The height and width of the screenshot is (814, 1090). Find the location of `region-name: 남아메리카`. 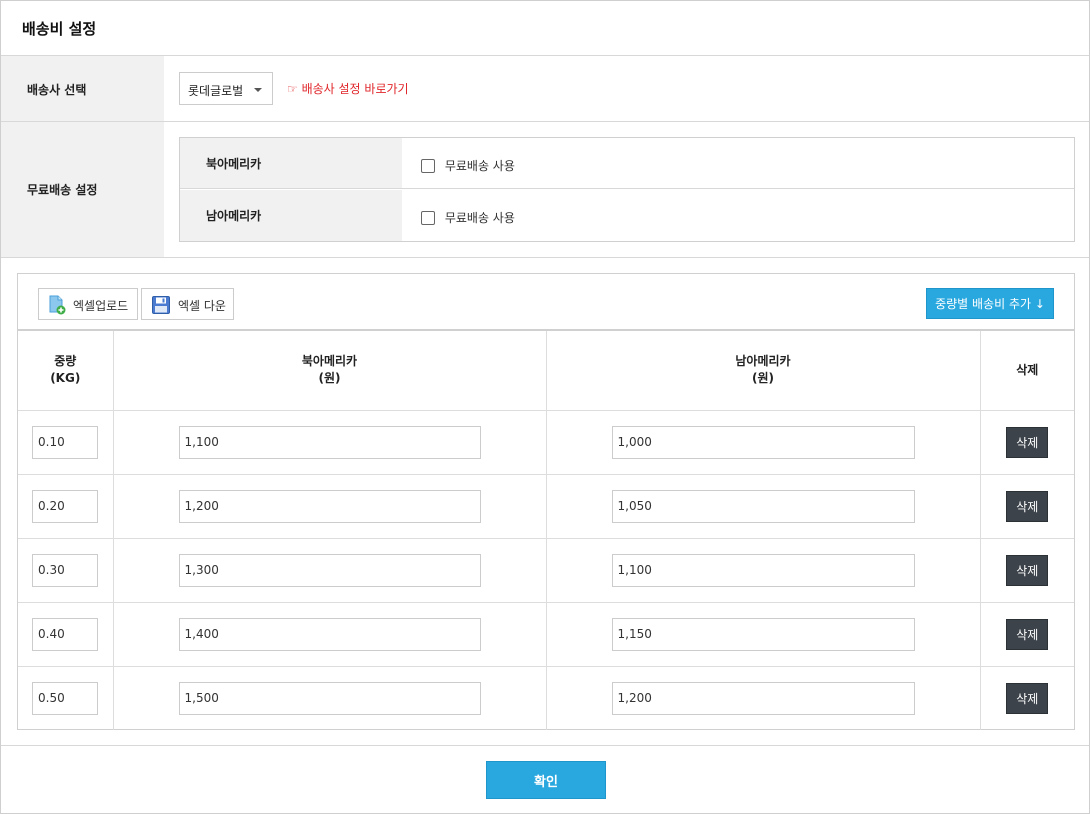

region-name: 남아메리카 is located at coordinates (234, 216).